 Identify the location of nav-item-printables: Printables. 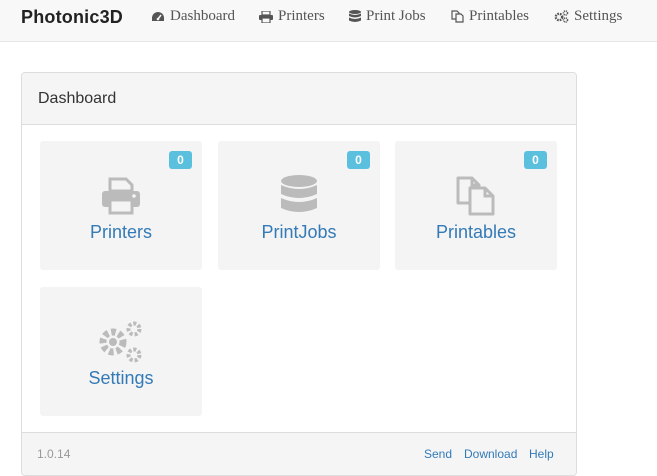
(490, 16).